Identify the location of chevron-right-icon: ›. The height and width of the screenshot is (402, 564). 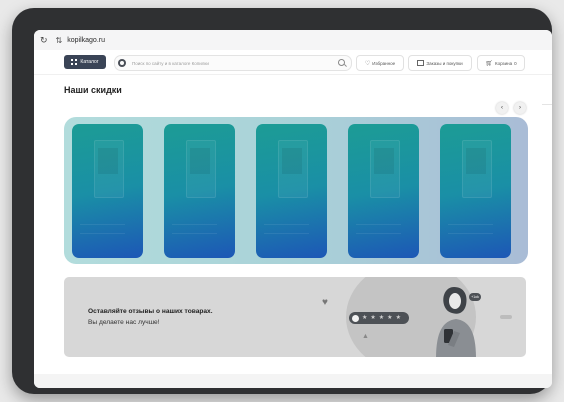
(520, 108).